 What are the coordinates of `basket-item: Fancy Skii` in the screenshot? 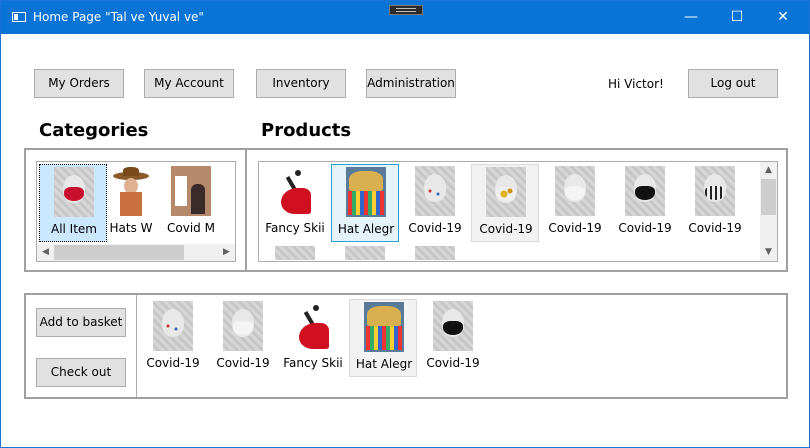 It's located at (313, 338).